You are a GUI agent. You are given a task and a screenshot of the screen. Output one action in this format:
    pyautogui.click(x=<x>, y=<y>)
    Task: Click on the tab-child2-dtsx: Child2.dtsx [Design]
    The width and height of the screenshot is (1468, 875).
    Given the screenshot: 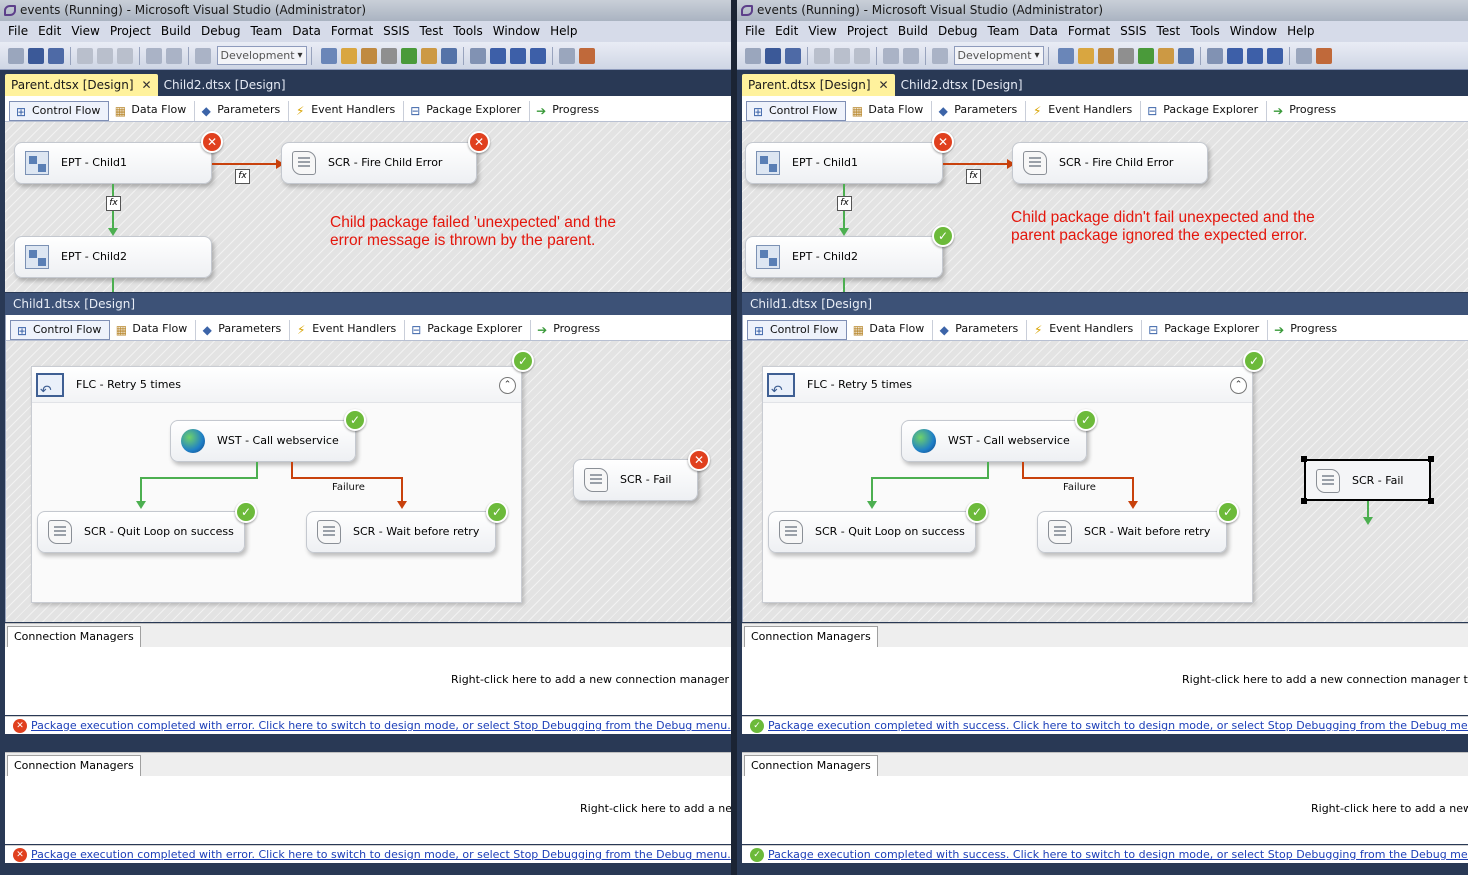 What is the action you would take?
    pyautogui.click(x=225, y=85)
    